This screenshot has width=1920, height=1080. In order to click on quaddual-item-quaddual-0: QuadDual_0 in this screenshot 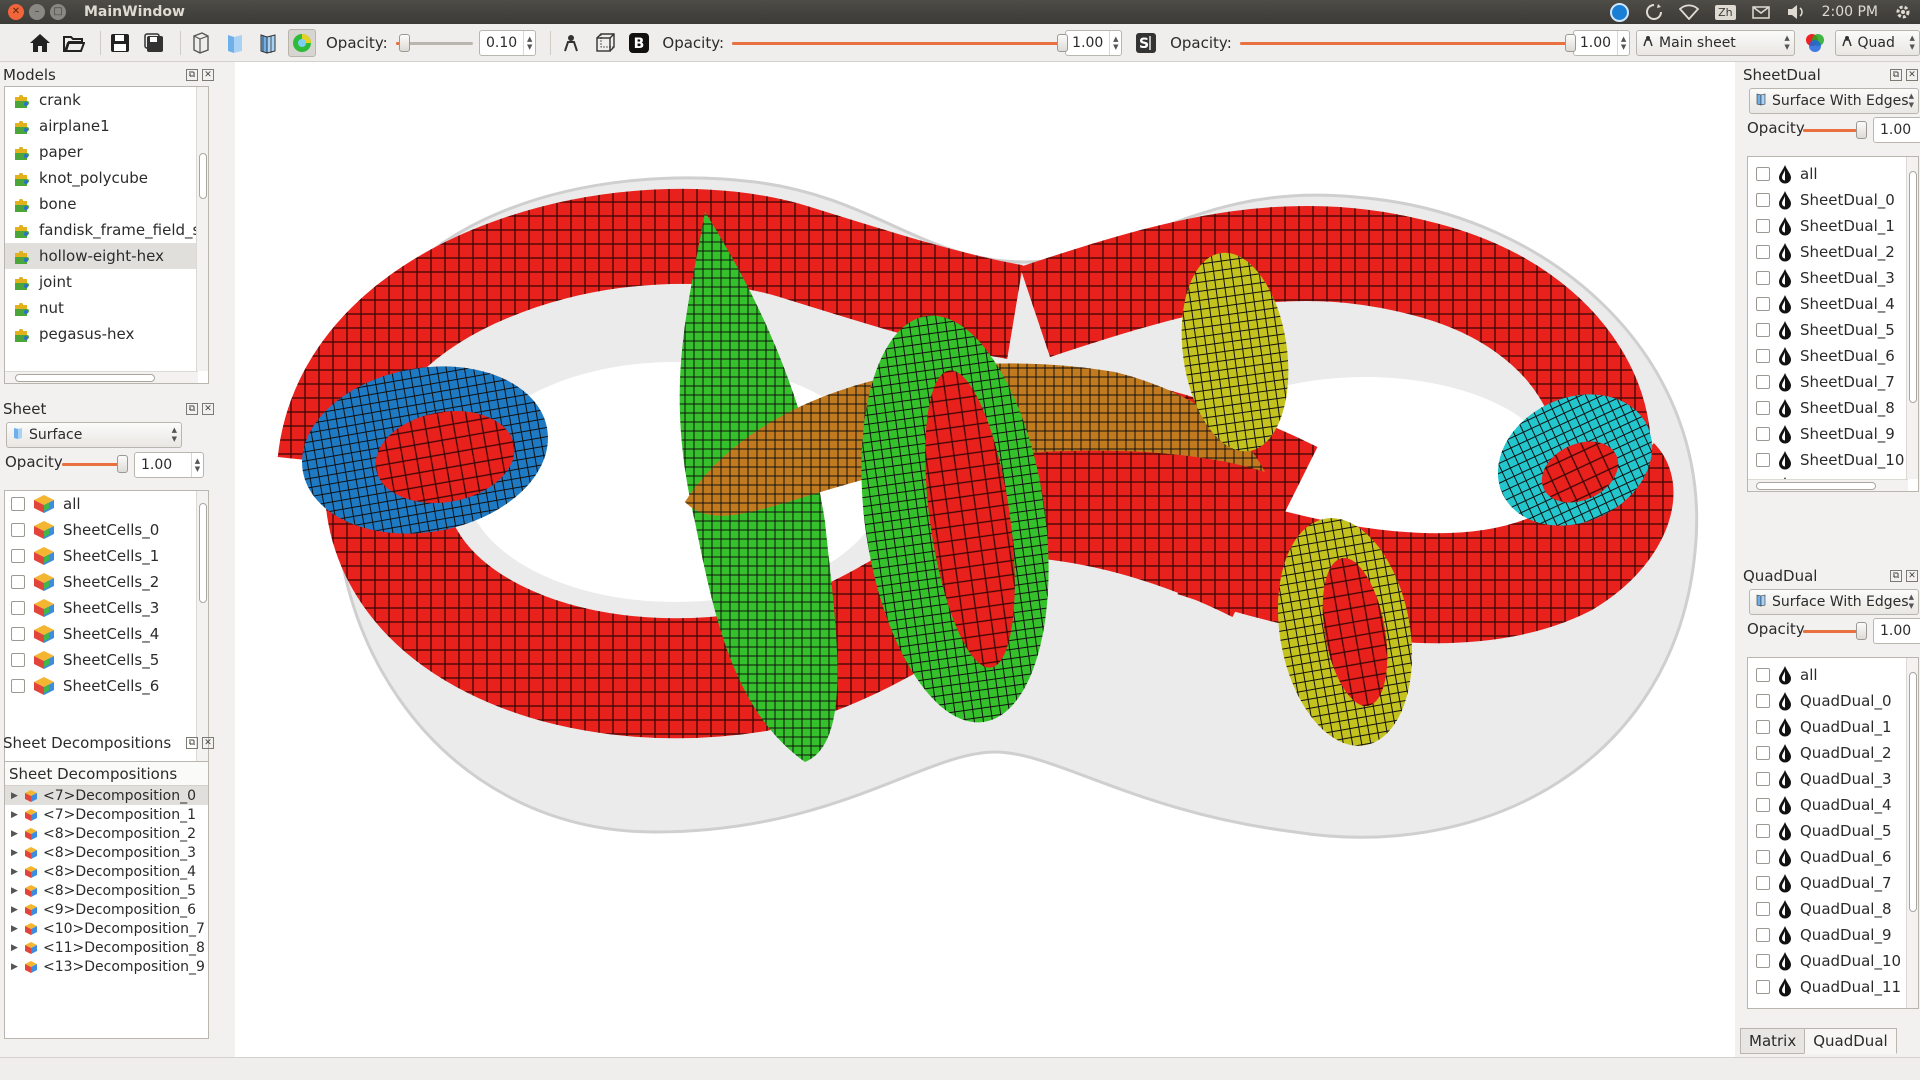, I will do `click(1833, 701)`.